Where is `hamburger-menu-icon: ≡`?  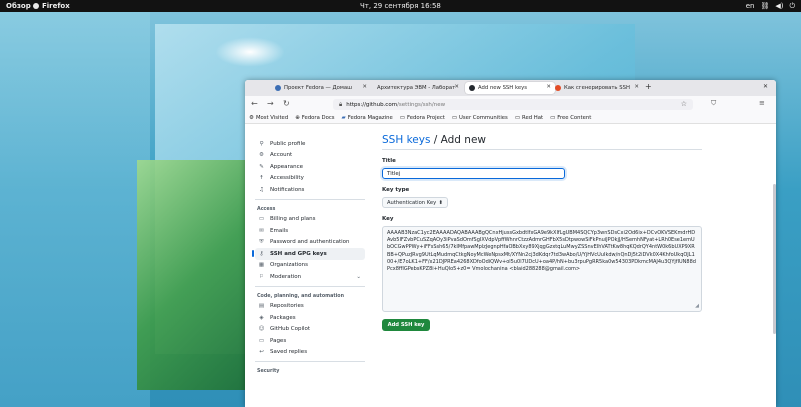 hamburger-menu-icon: ≡ is located at coordinates (762, 103).